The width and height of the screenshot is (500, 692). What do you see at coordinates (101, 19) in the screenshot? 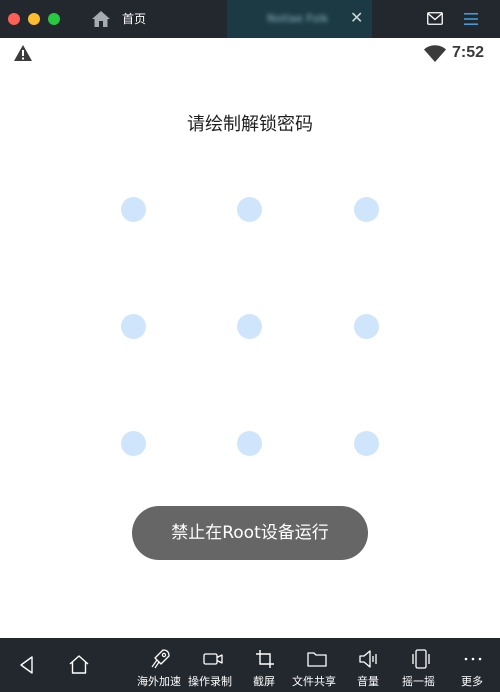
I see `home-tab-icon` at bounding box center [101, 19].